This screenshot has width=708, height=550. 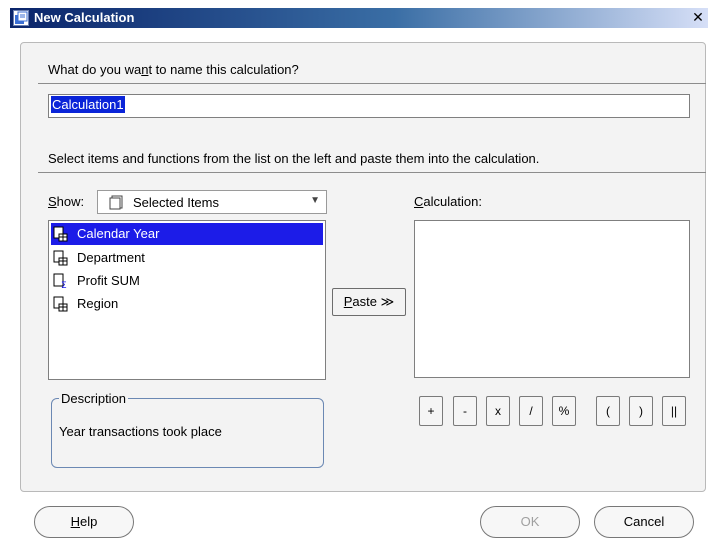 What do you see at coordinates (552, 299) in the screenshot?
I see `calculation-editor` at bounding box center [552, 299].